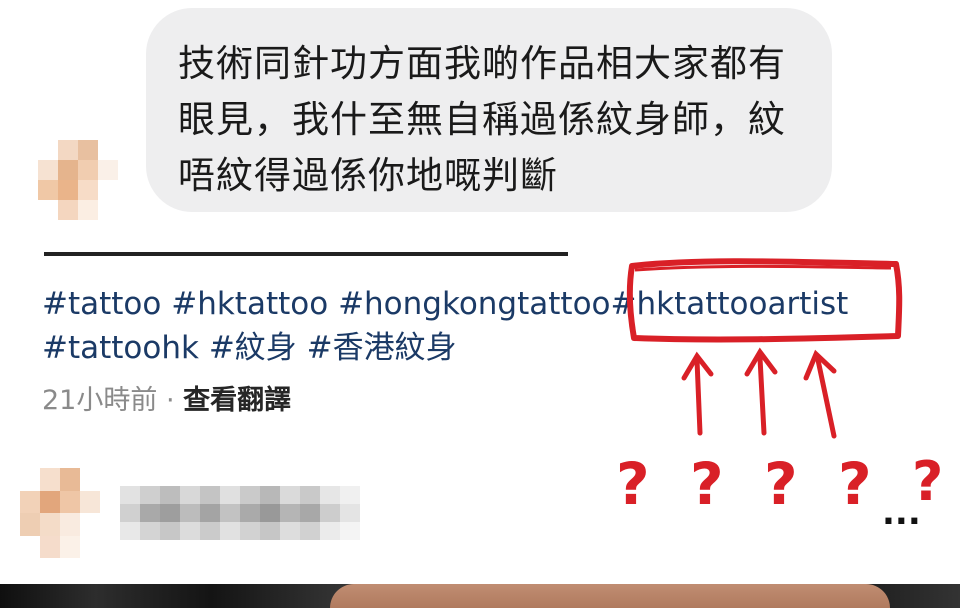  I want to click on hashtag-hktattooartist: #hktattooartist, so click(730, 304).